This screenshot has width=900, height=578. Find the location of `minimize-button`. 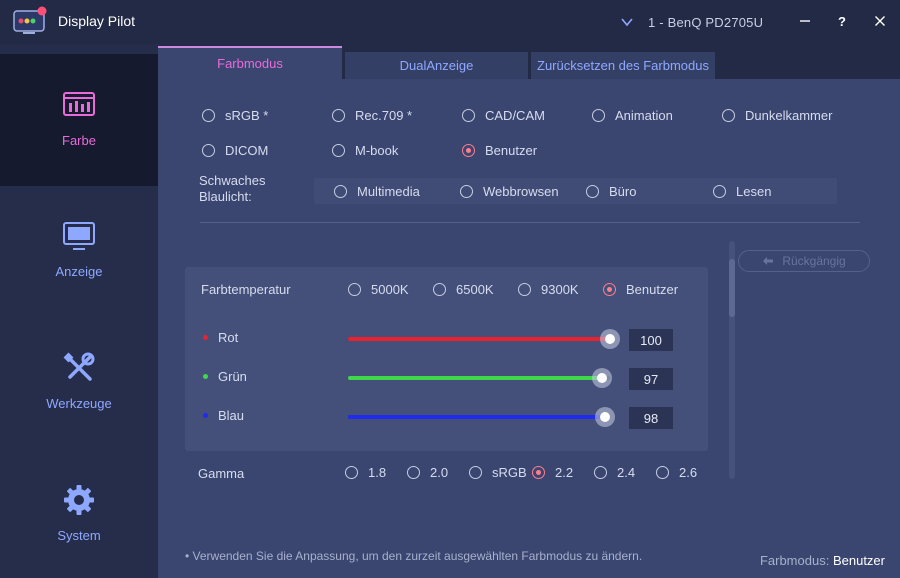

minimize-button is located at coordinates (805, 21).